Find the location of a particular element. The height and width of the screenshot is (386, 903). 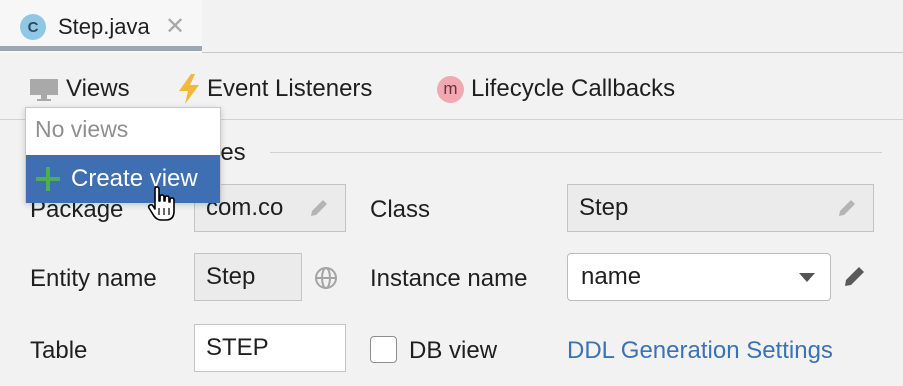

tab-title: Step.java is located at coordinates (104, 26).